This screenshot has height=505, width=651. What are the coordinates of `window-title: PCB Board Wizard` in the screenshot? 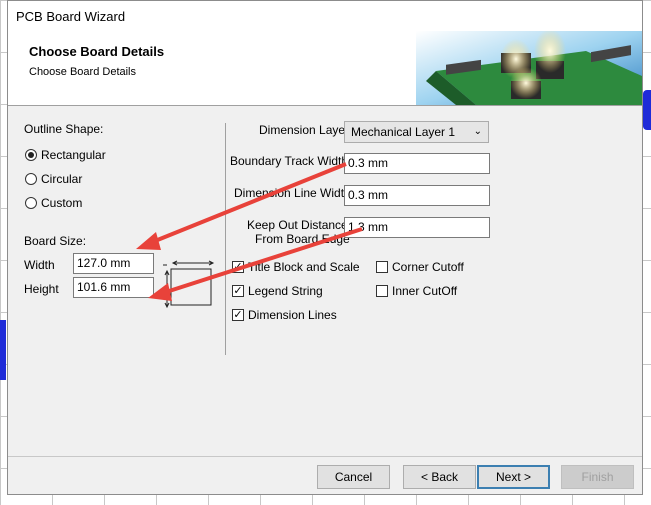 It's located at (71, 16).